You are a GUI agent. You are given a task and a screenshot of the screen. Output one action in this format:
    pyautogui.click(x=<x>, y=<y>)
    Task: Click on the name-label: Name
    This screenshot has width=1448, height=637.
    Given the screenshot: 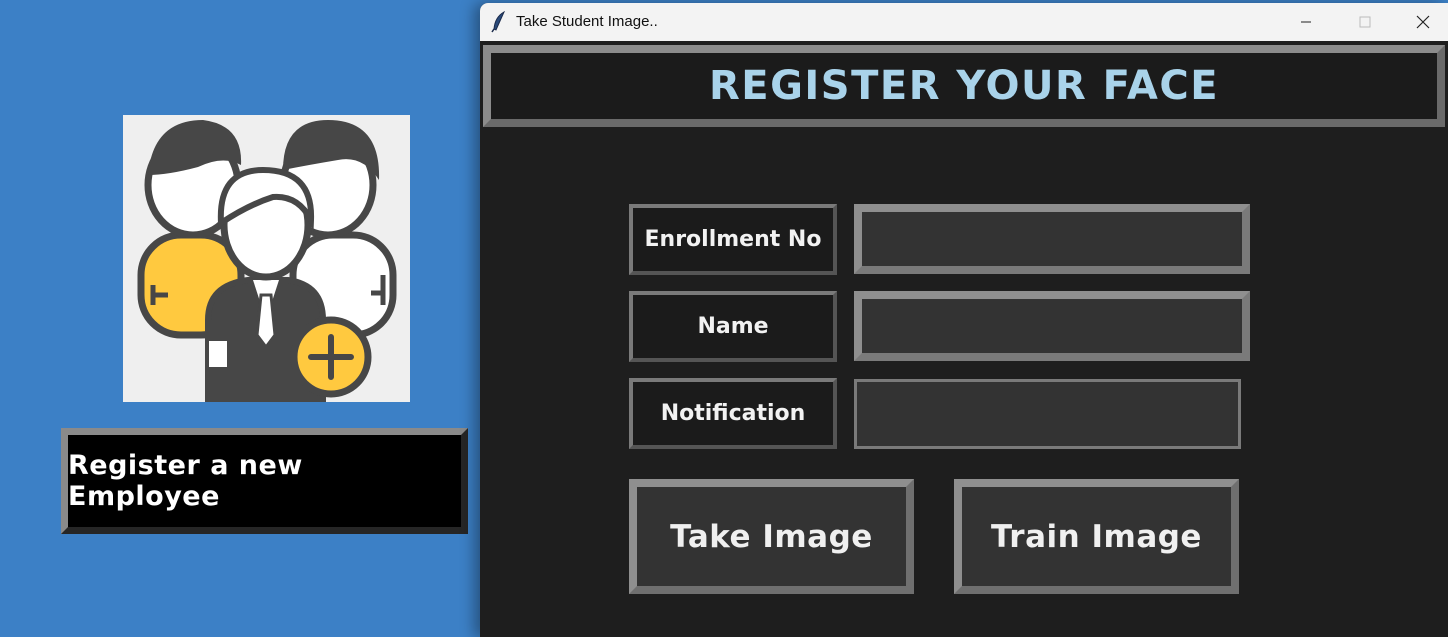 What is the action you would take?
    pyautogui.click(x=733, y=326)
    